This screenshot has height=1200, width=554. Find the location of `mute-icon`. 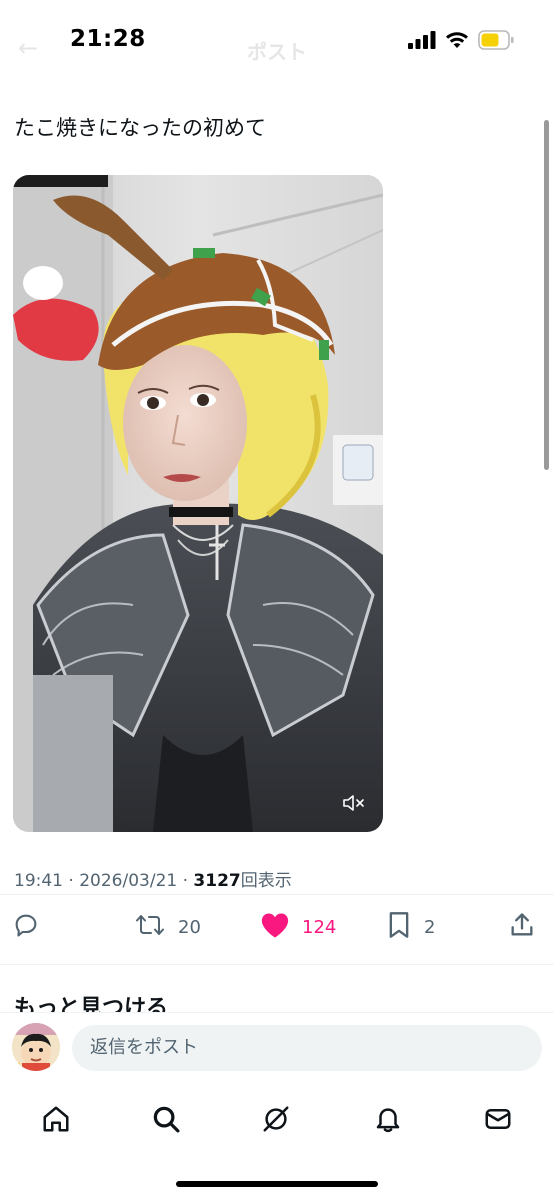

mute-icon is located at coordinates (354, 803).